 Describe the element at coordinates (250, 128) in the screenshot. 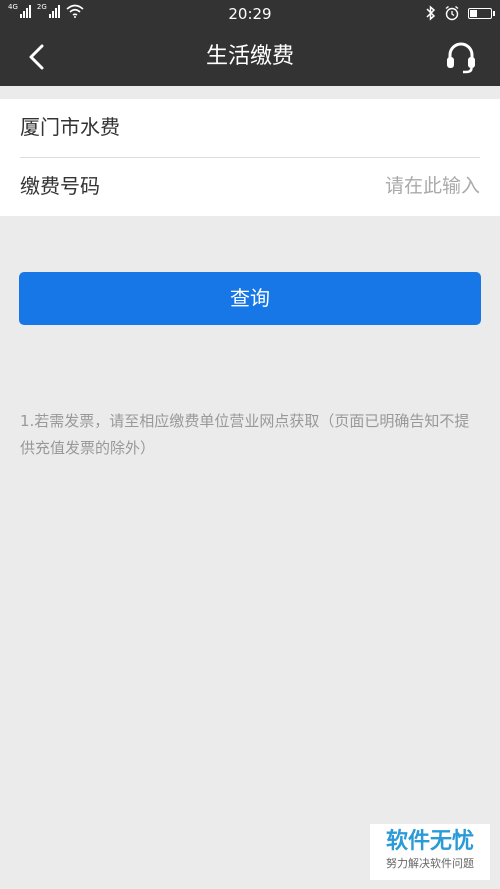

I see `biller-row: 厦门市水费` at that location.